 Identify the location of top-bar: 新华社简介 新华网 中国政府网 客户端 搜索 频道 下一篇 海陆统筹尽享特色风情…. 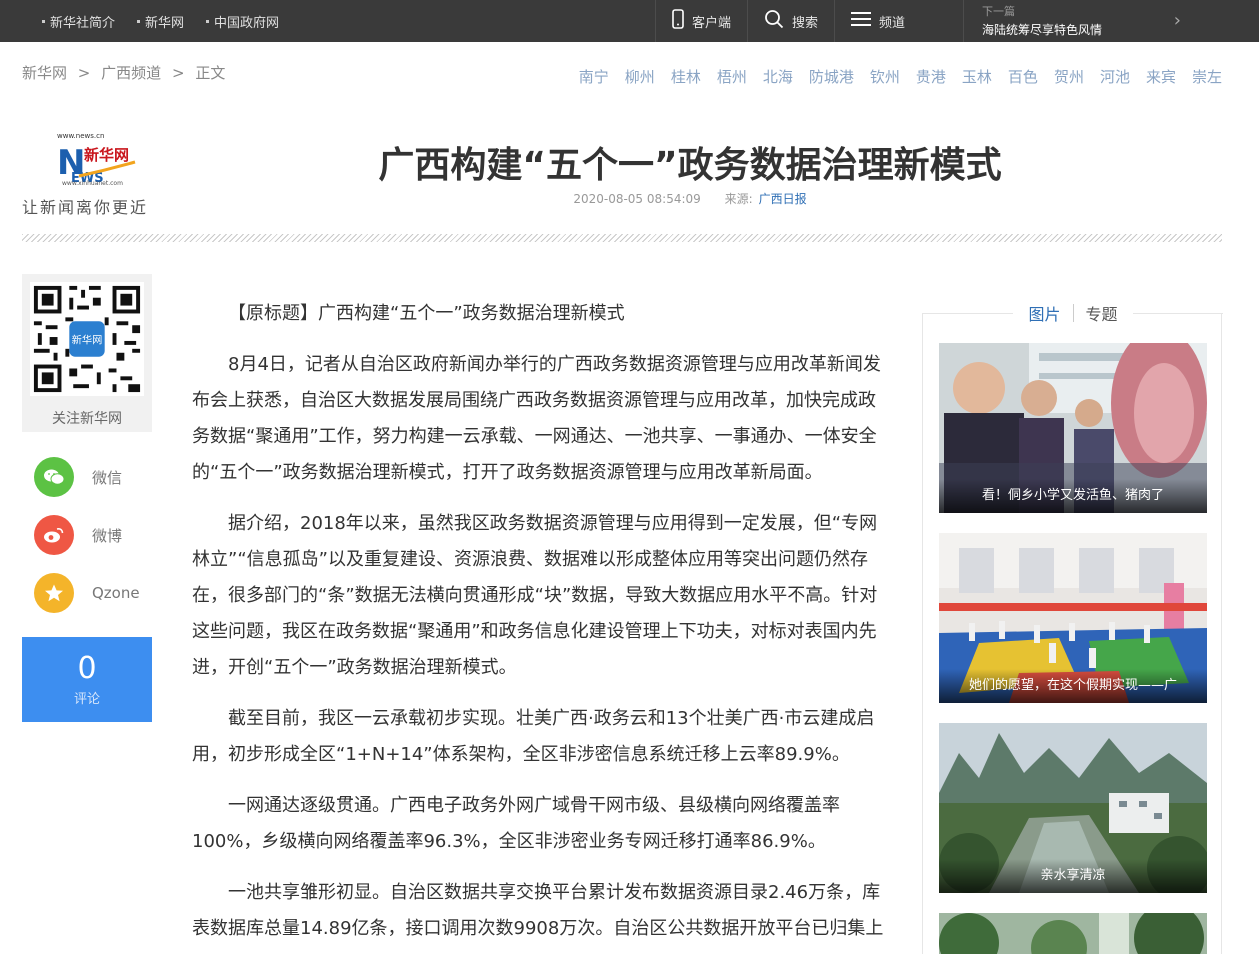
(629, 21).